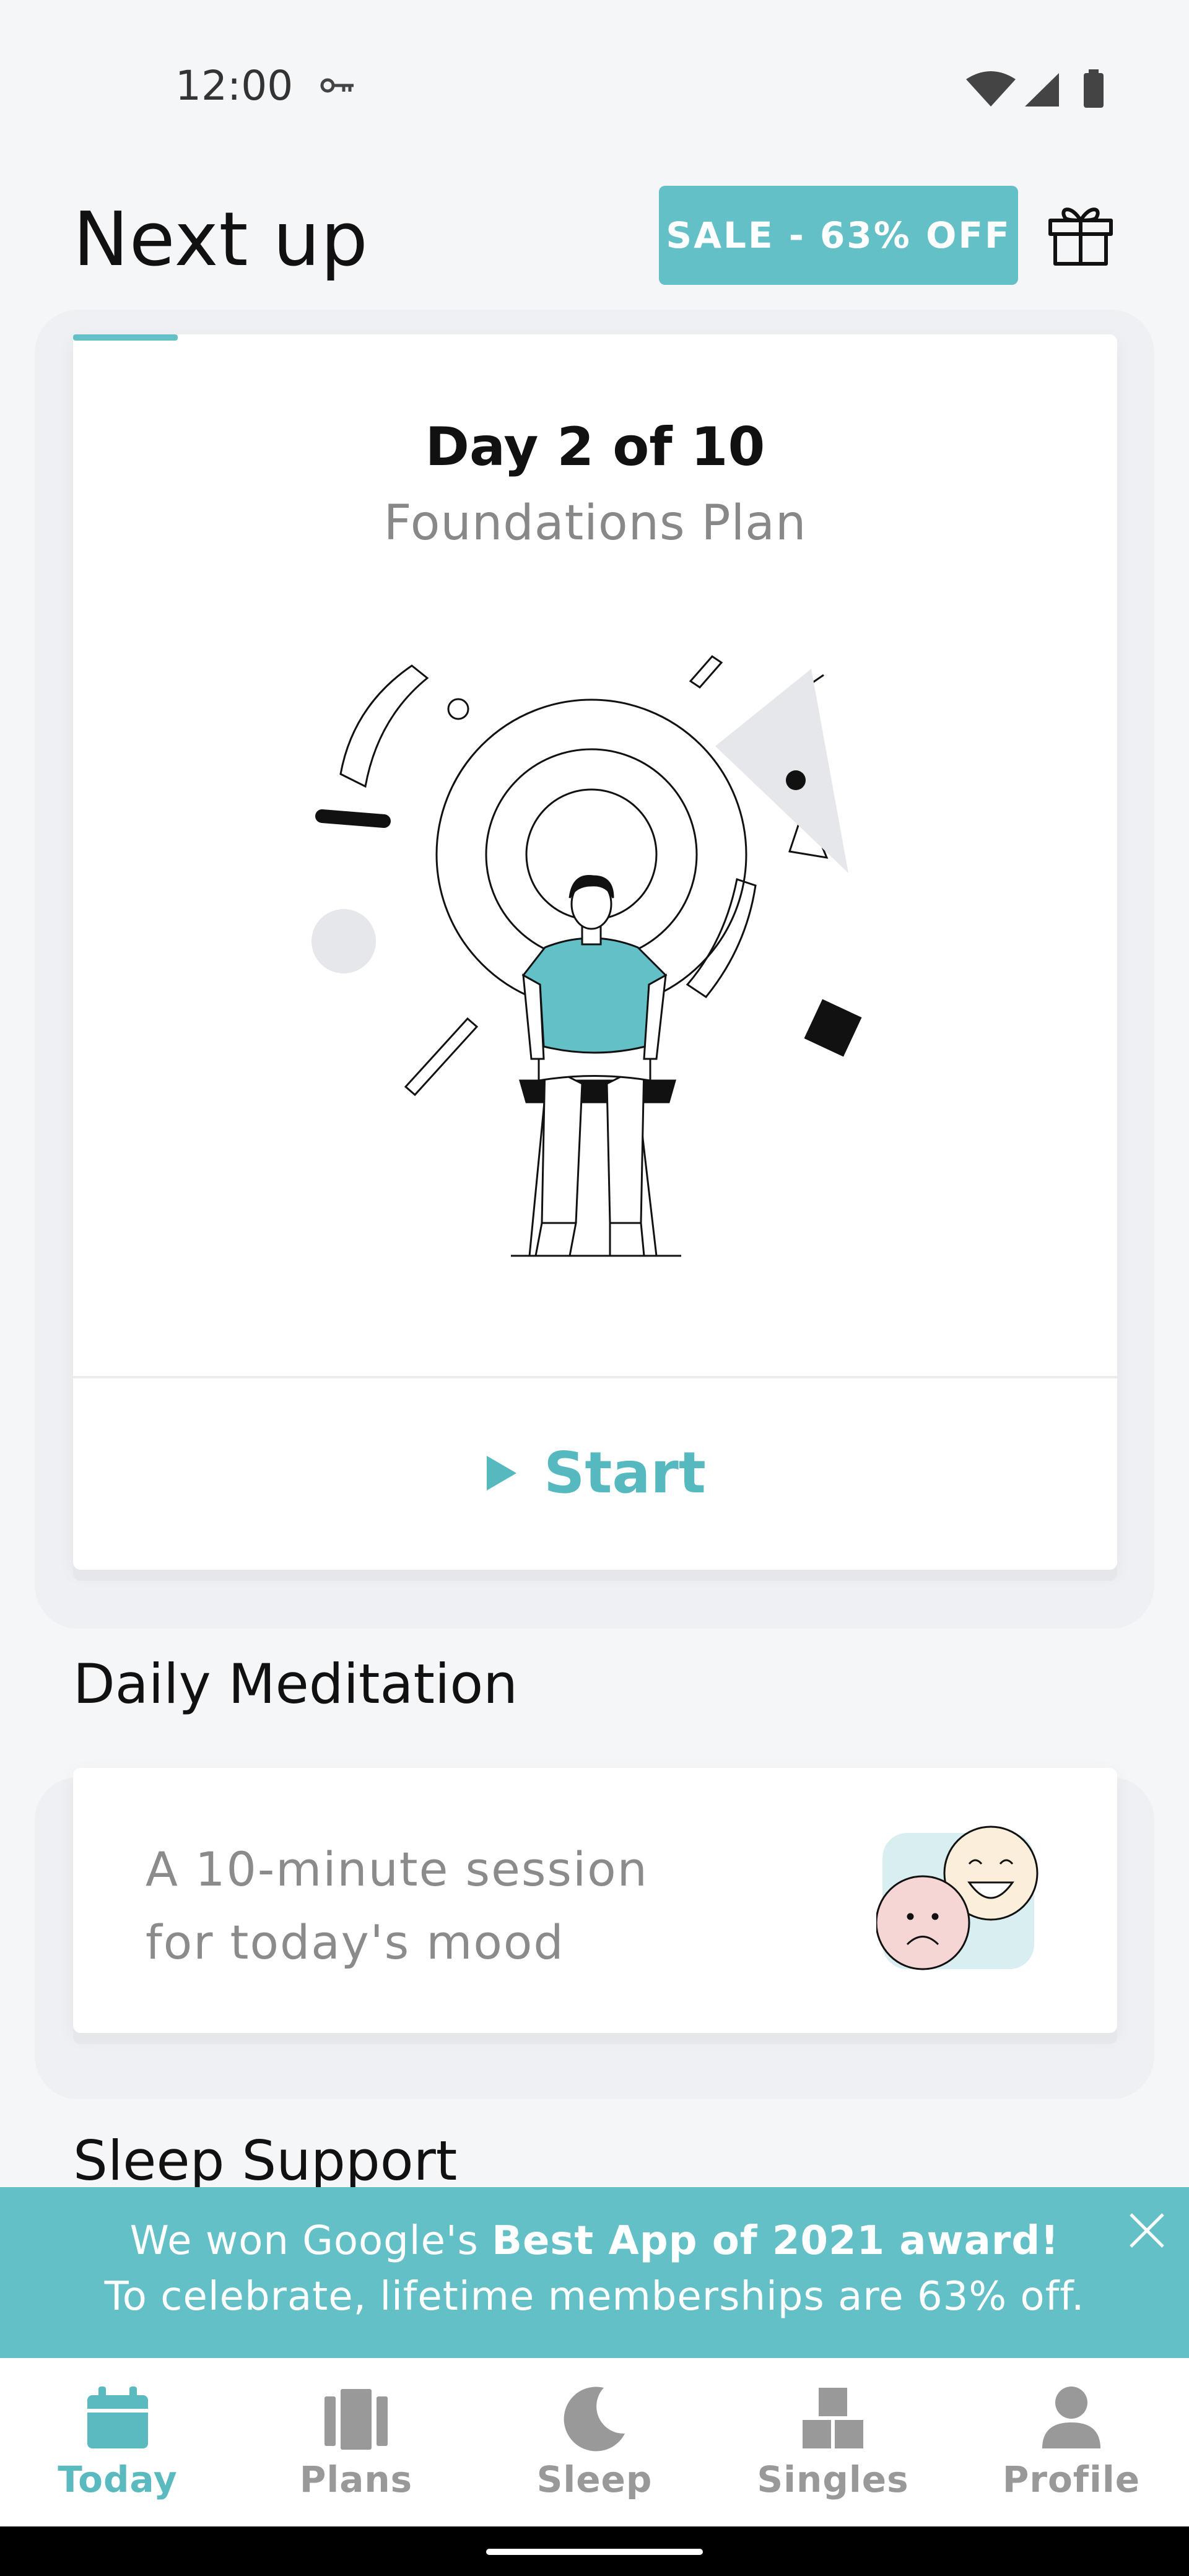 This screenshot has height=2576, width=1189. What do you see at coordinates (424, 1906) in the screenshot?
I see `daily-meditation-description: A 10-minute session for today's mood` at bounding box center [424, 1906].